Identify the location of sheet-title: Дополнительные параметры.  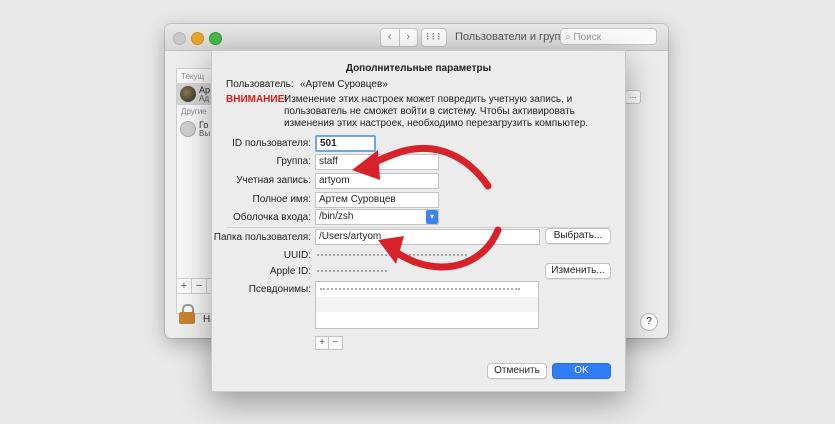
(418, 68).